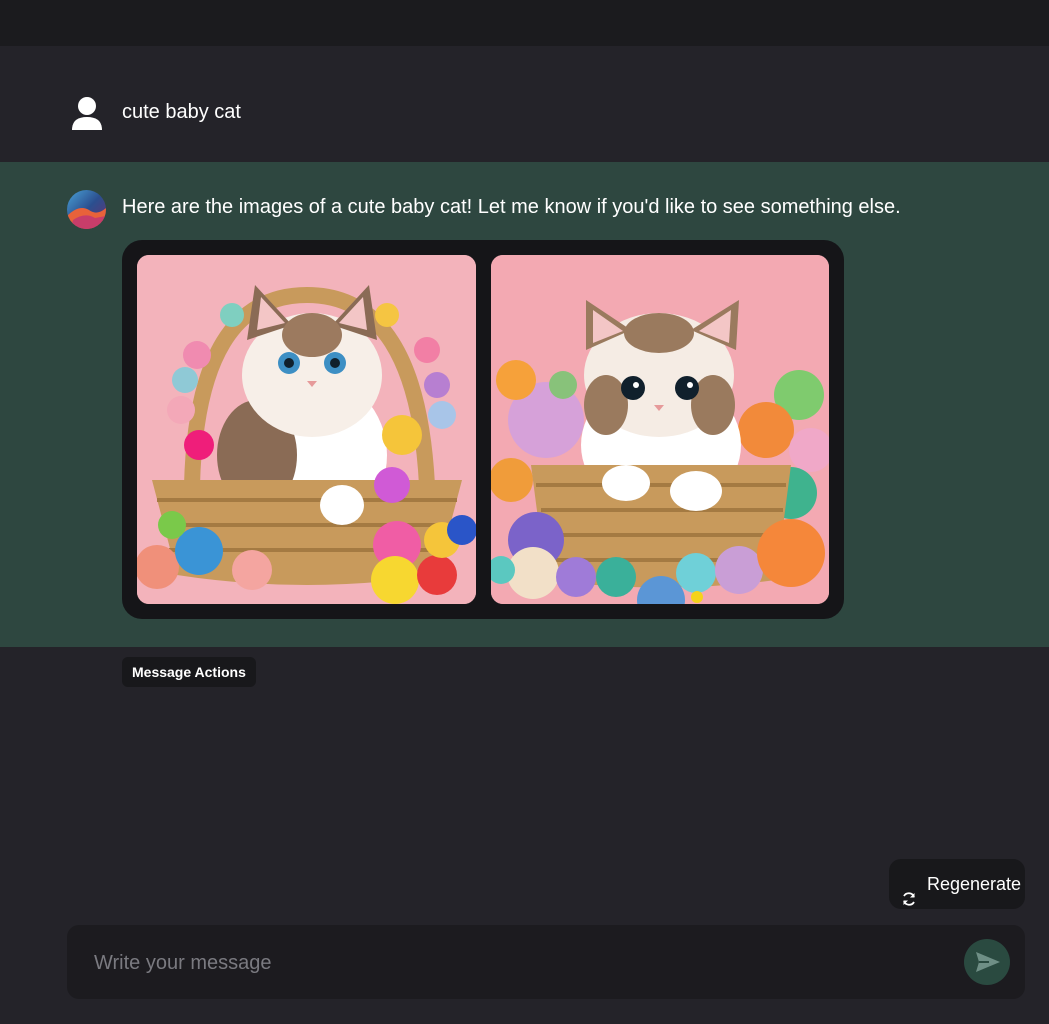 This screenshot has width=1049, height=1024. I want to click on refresh-icon, so click(909, 891).